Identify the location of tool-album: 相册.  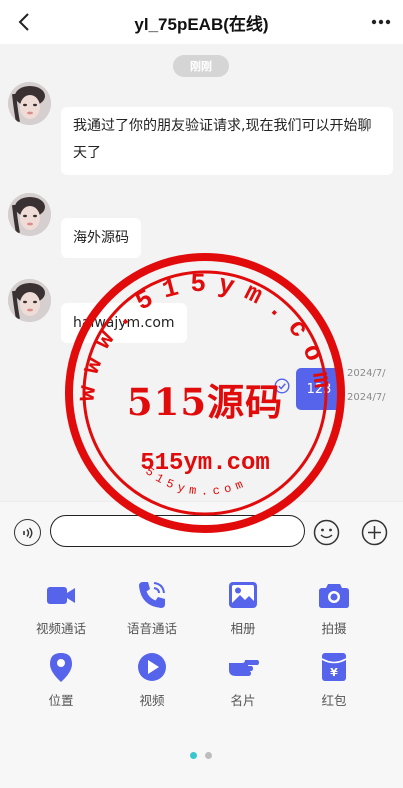
(243, 608).